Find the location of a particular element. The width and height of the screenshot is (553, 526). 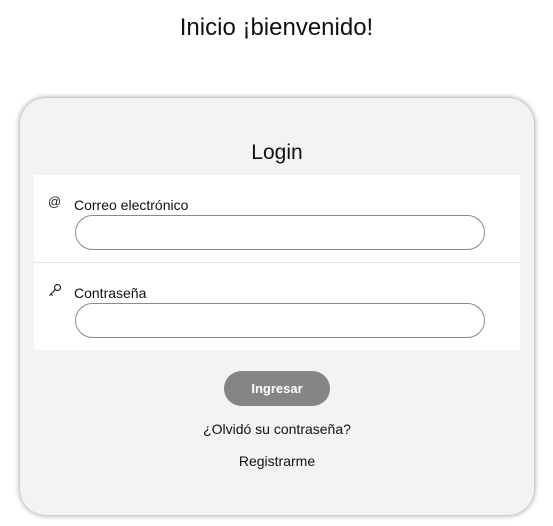

email-label: Correo electrónico is located at coordinates (131, 205).